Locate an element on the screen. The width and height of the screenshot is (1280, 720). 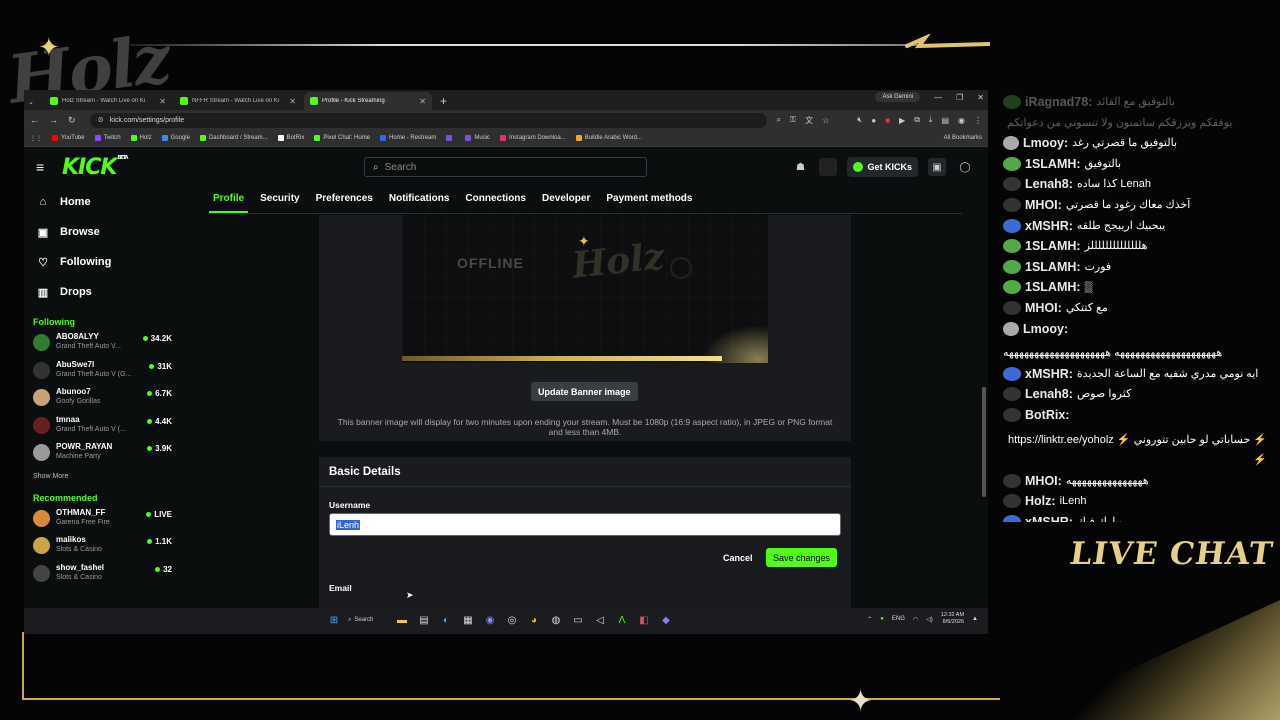
bookmark-item: Google is located at coordinates (175, 138).